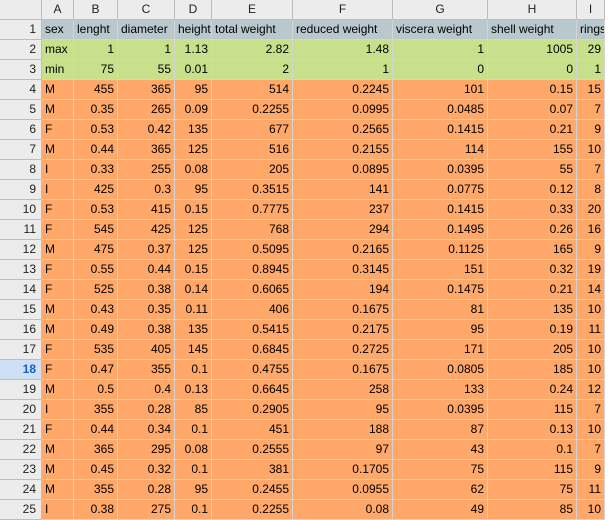 This screenshot has height=520, width=613. What do you see at coordinates (21, 230) in the screenshot?
I see `row-header-11: 11` at bounding box center [21, 230].